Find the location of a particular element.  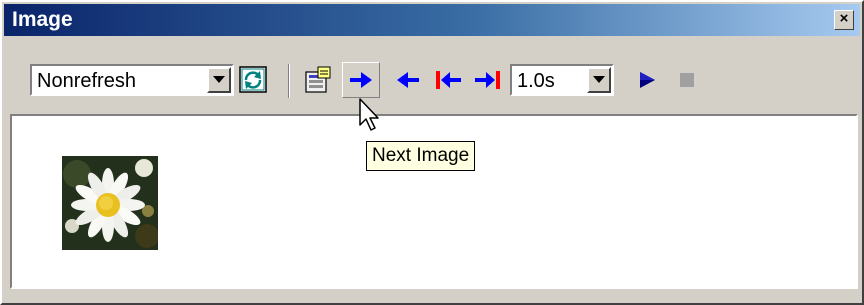

daisy-flower-image is located at coordinates (110, 203).